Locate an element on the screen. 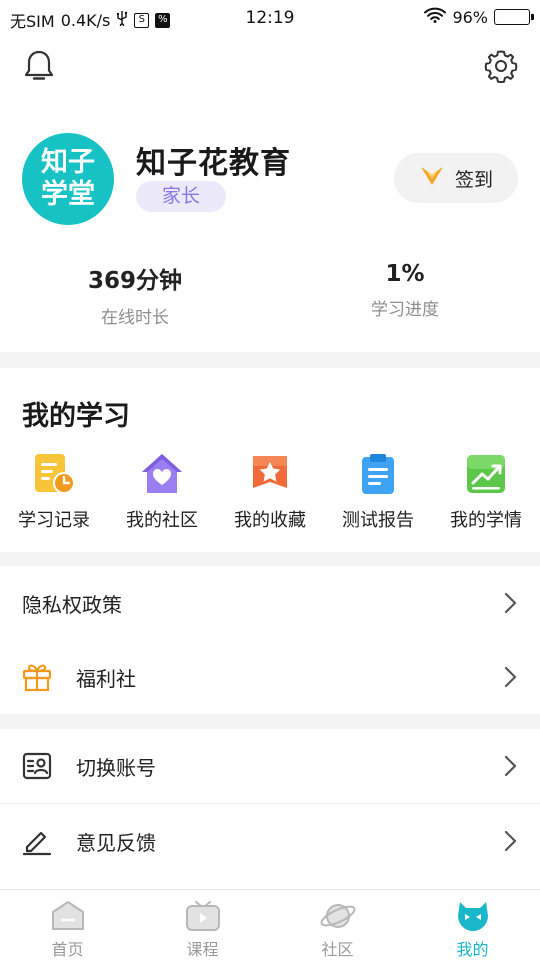 The width and height of the screenshot is (540, 960). edit-pen-icon is located at coordinates (37, 841).